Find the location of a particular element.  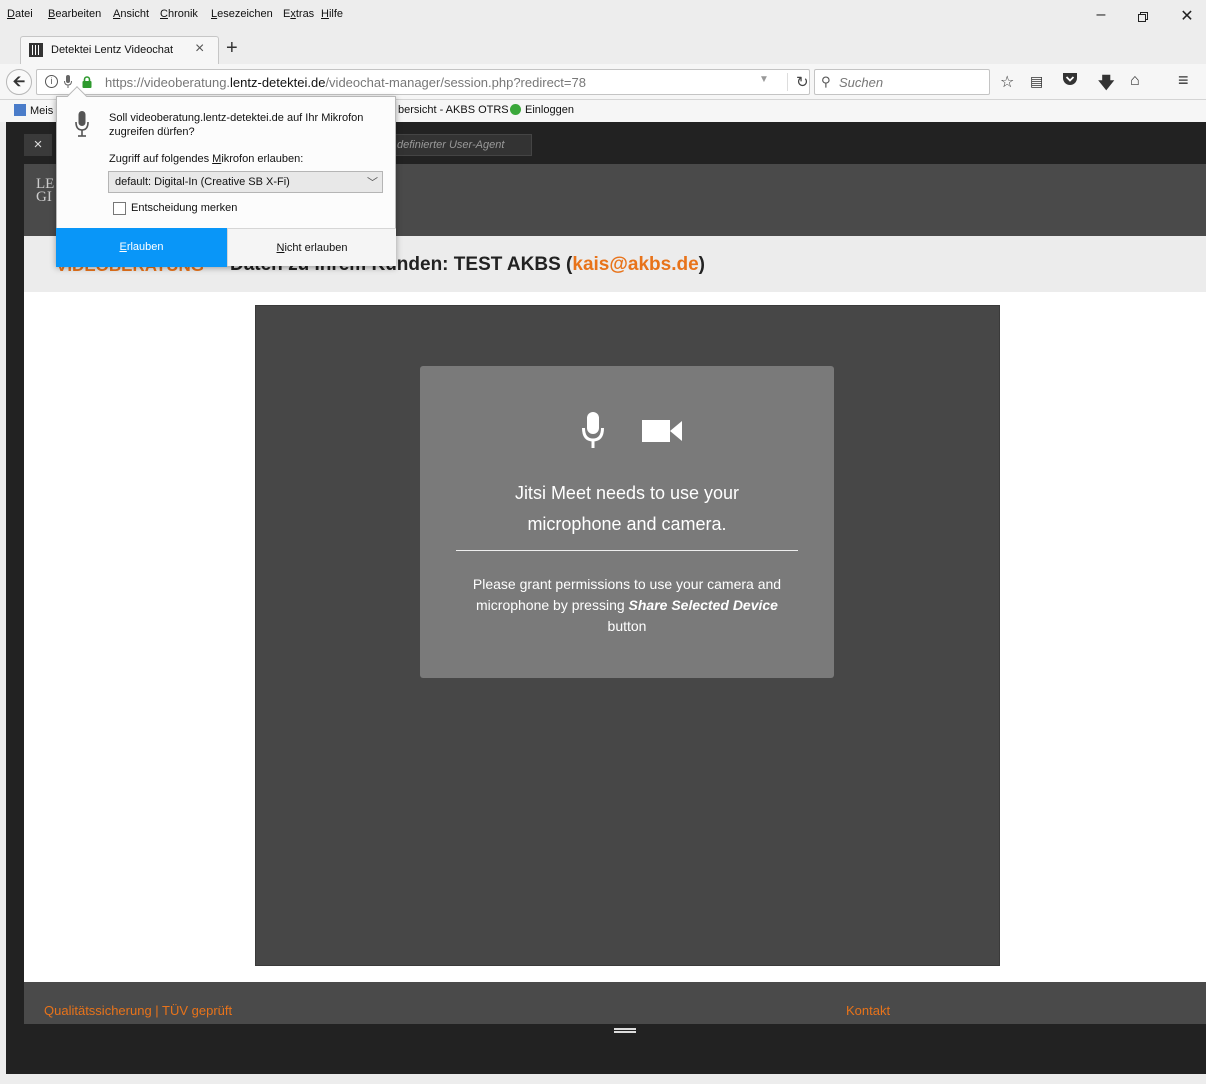

menu-hilfe: Hilfe is located at coordinates (332, 14).